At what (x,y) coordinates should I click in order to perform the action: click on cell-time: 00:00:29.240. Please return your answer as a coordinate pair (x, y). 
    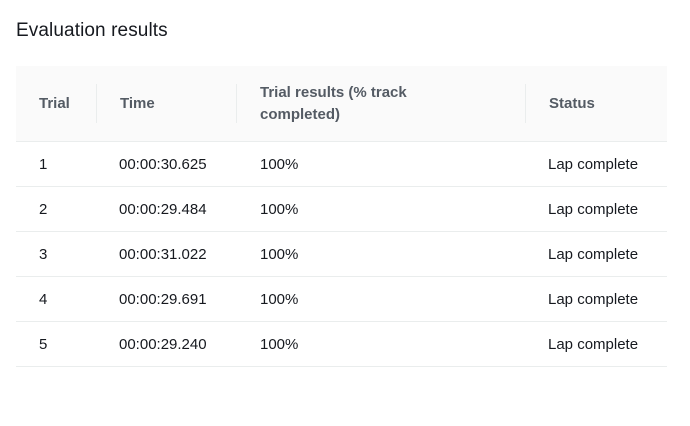
    Looking at the image, I should click on (163, 344).